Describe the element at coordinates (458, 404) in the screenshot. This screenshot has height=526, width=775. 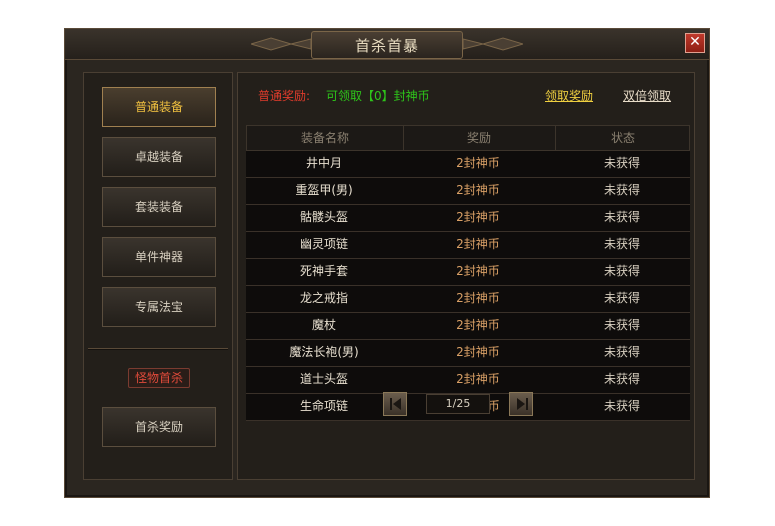
I see `page-indicator: 1/25` at that location.